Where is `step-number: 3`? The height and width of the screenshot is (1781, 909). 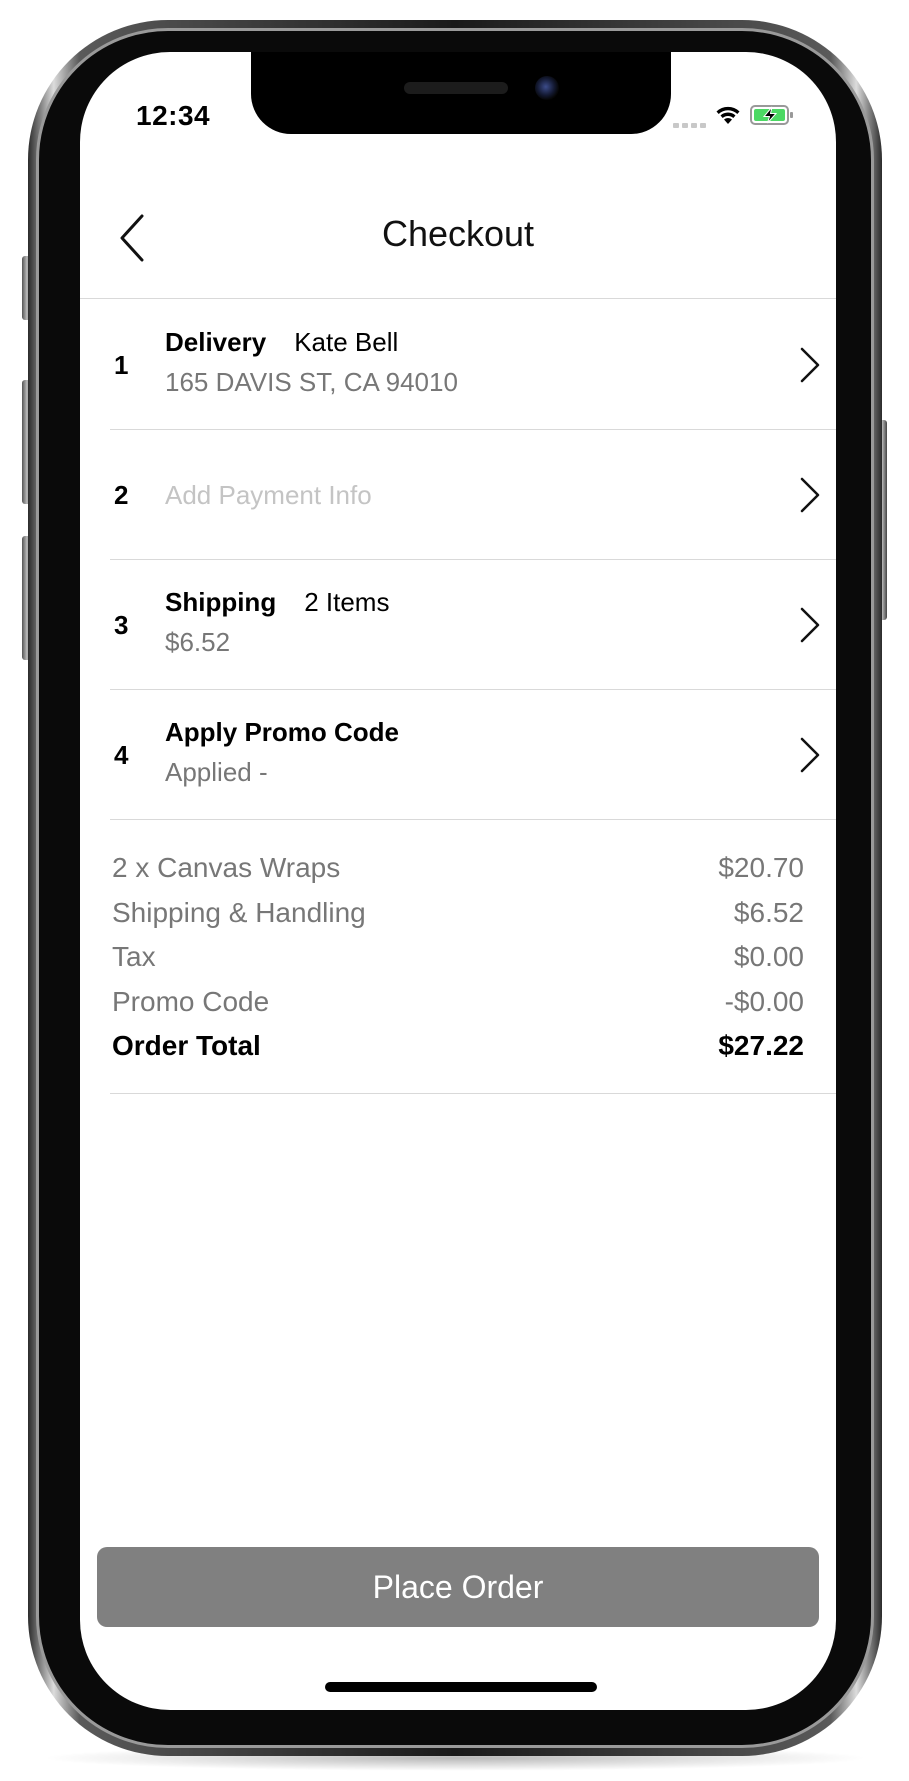
step-number: 3 is located at coordinates (121, 625).